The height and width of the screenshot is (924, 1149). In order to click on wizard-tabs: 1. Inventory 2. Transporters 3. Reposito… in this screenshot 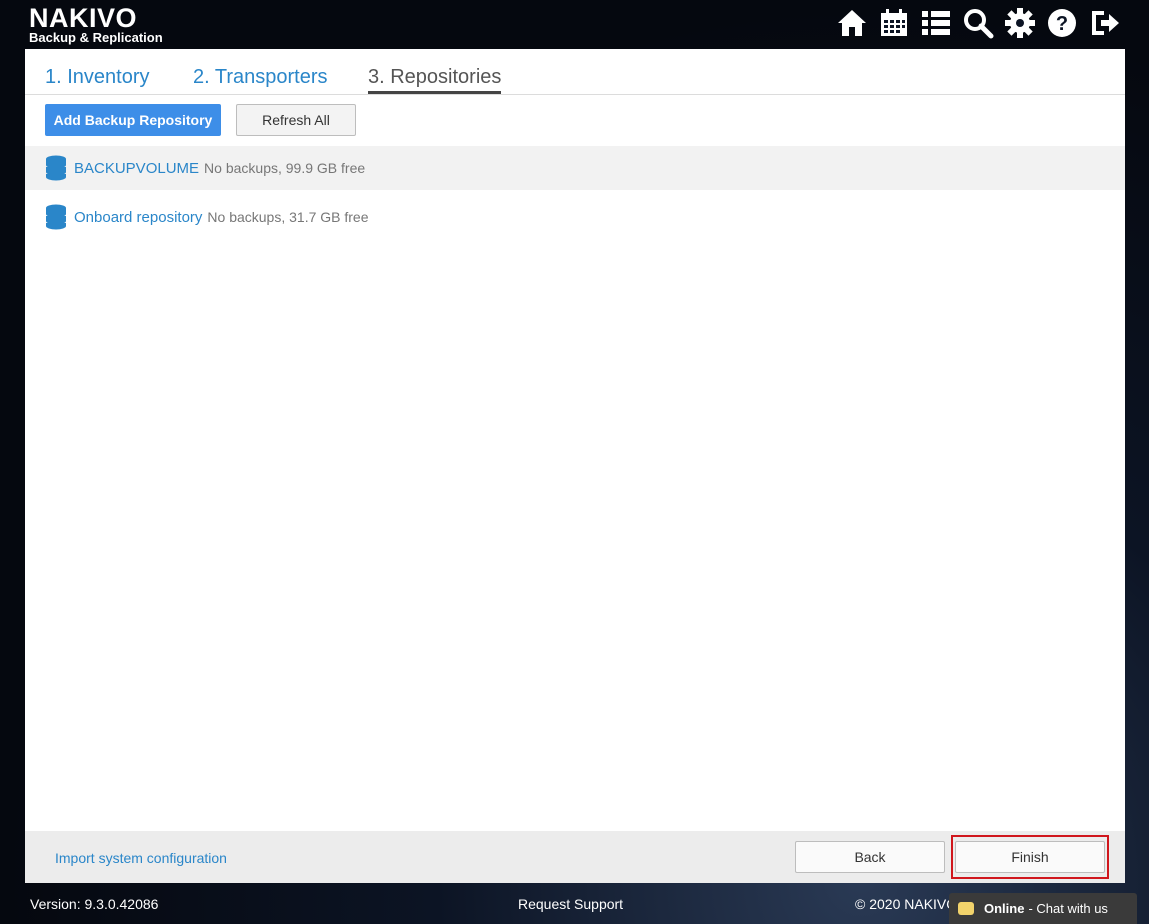, I will do `click(575, 72)`.